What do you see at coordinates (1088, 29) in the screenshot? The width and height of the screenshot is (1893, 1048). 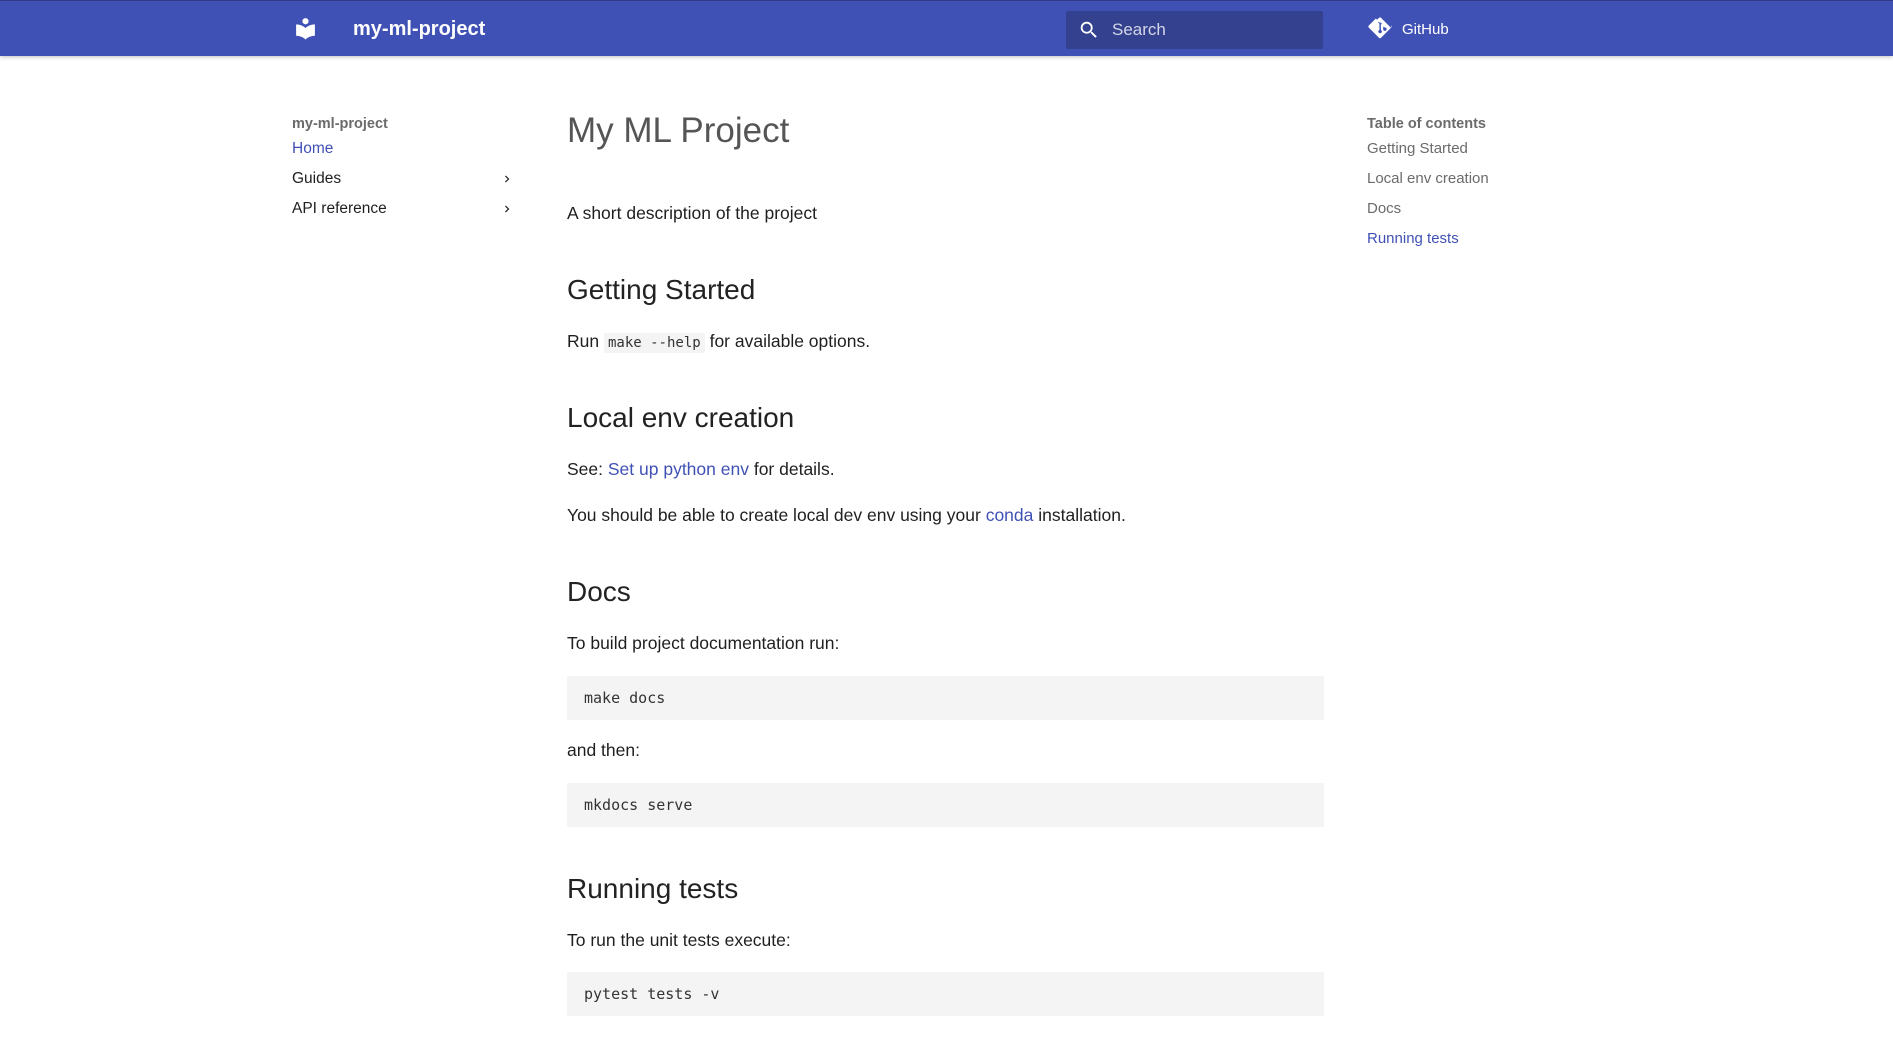 I see `search-icon` at bounding box center [1088, 29].